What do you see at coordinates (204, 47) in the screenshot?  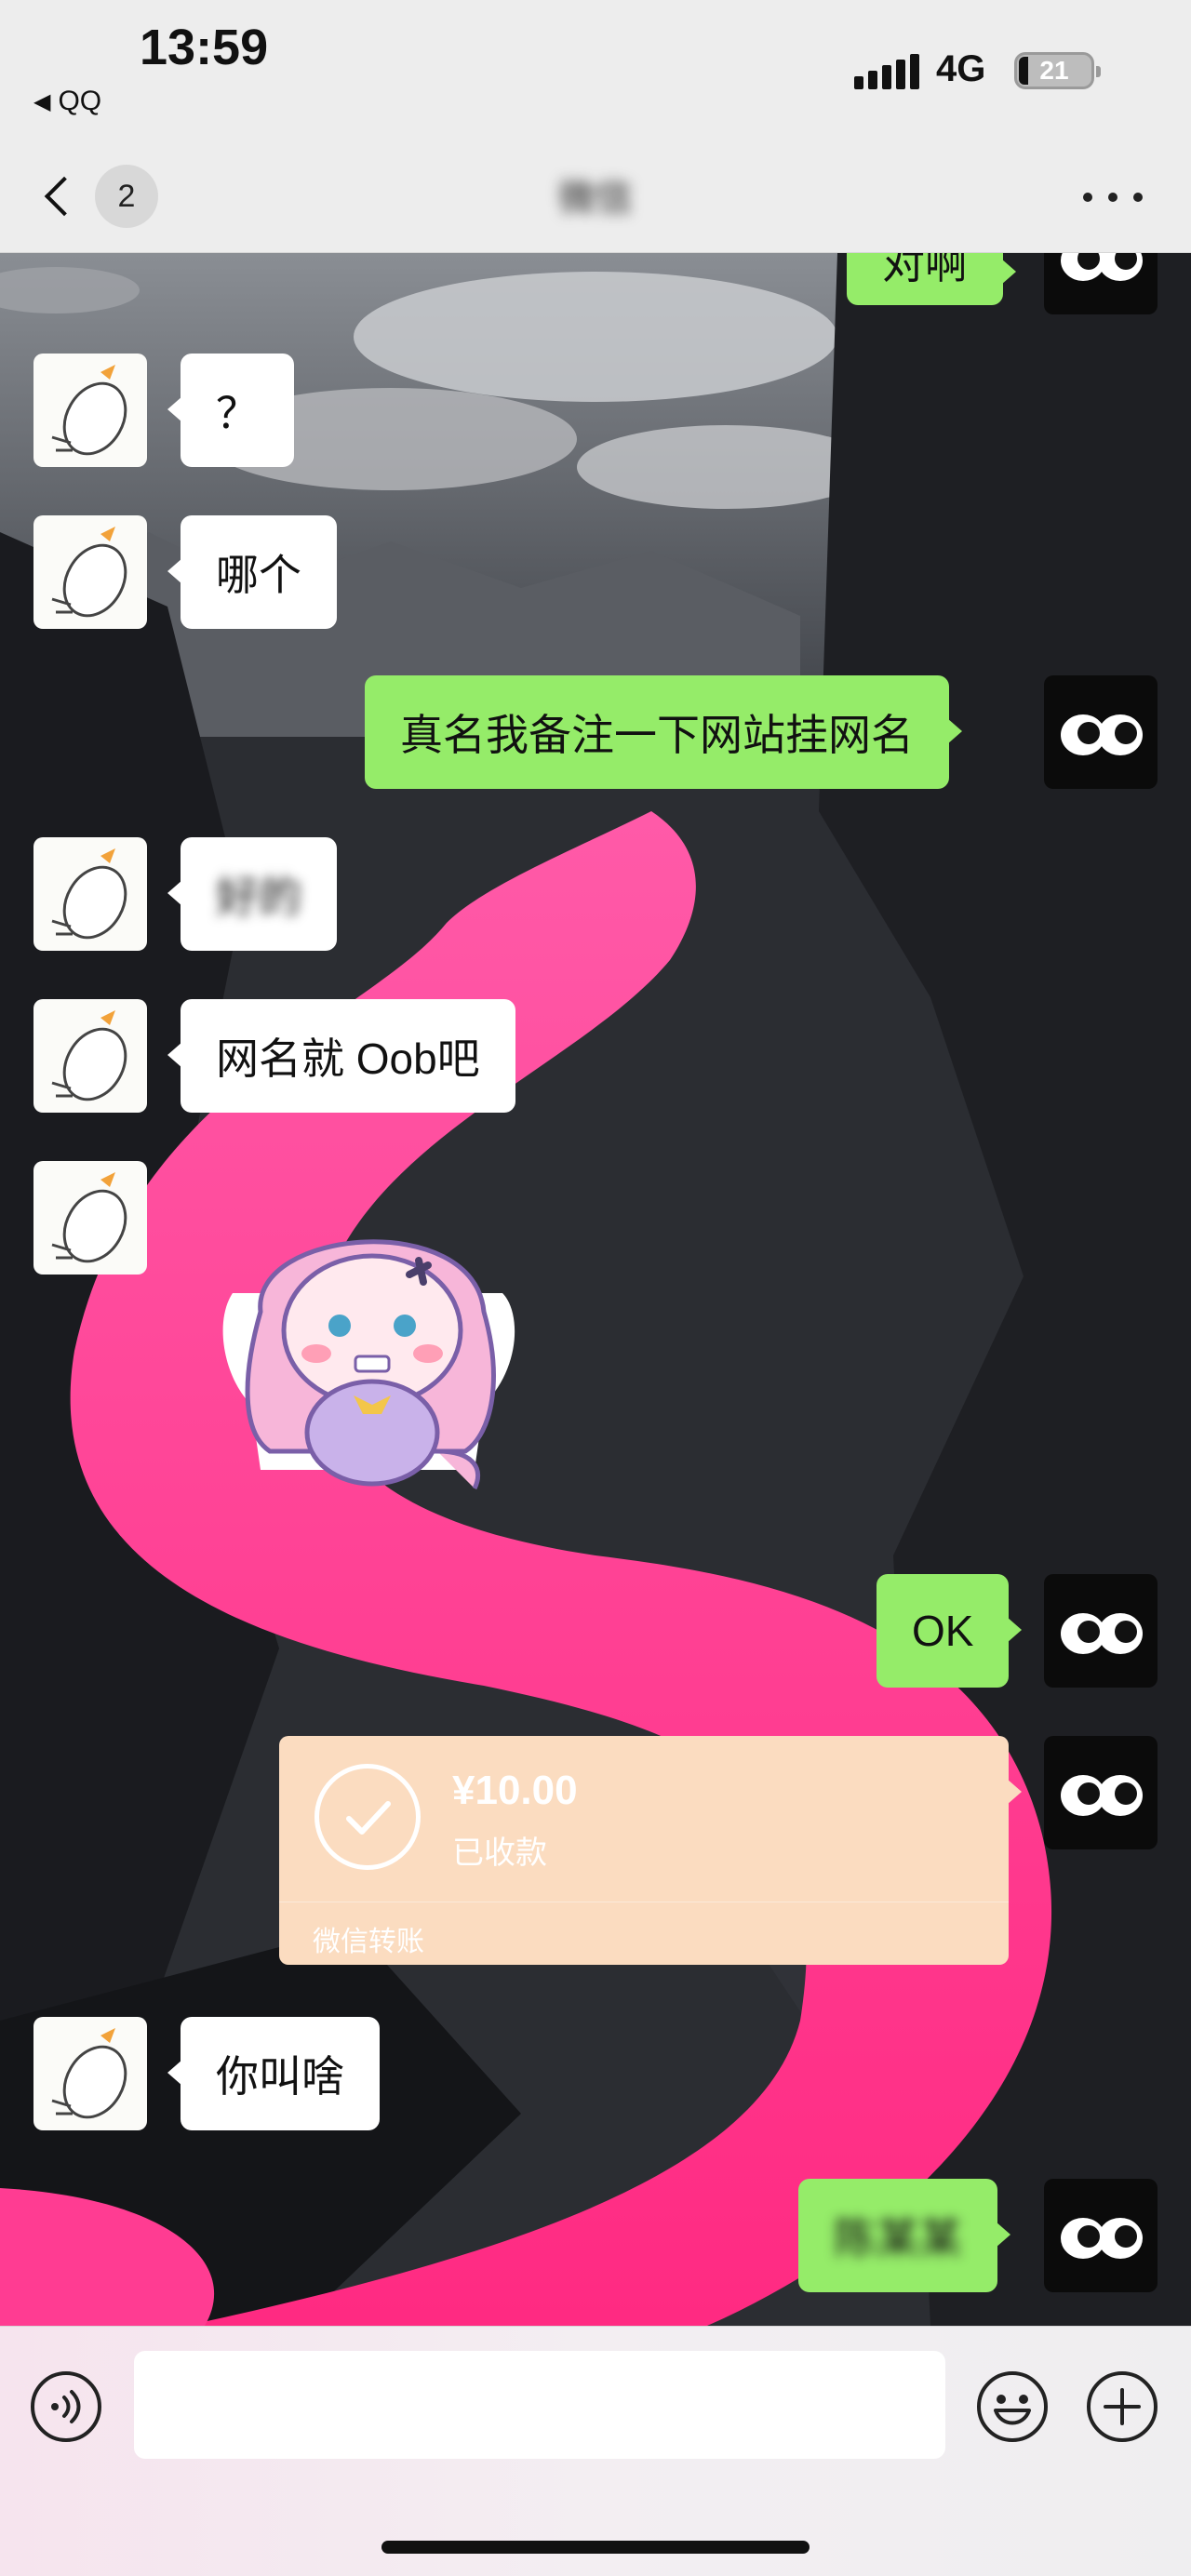 I see `status-time: 13:59` at bounding box center [204, 47].